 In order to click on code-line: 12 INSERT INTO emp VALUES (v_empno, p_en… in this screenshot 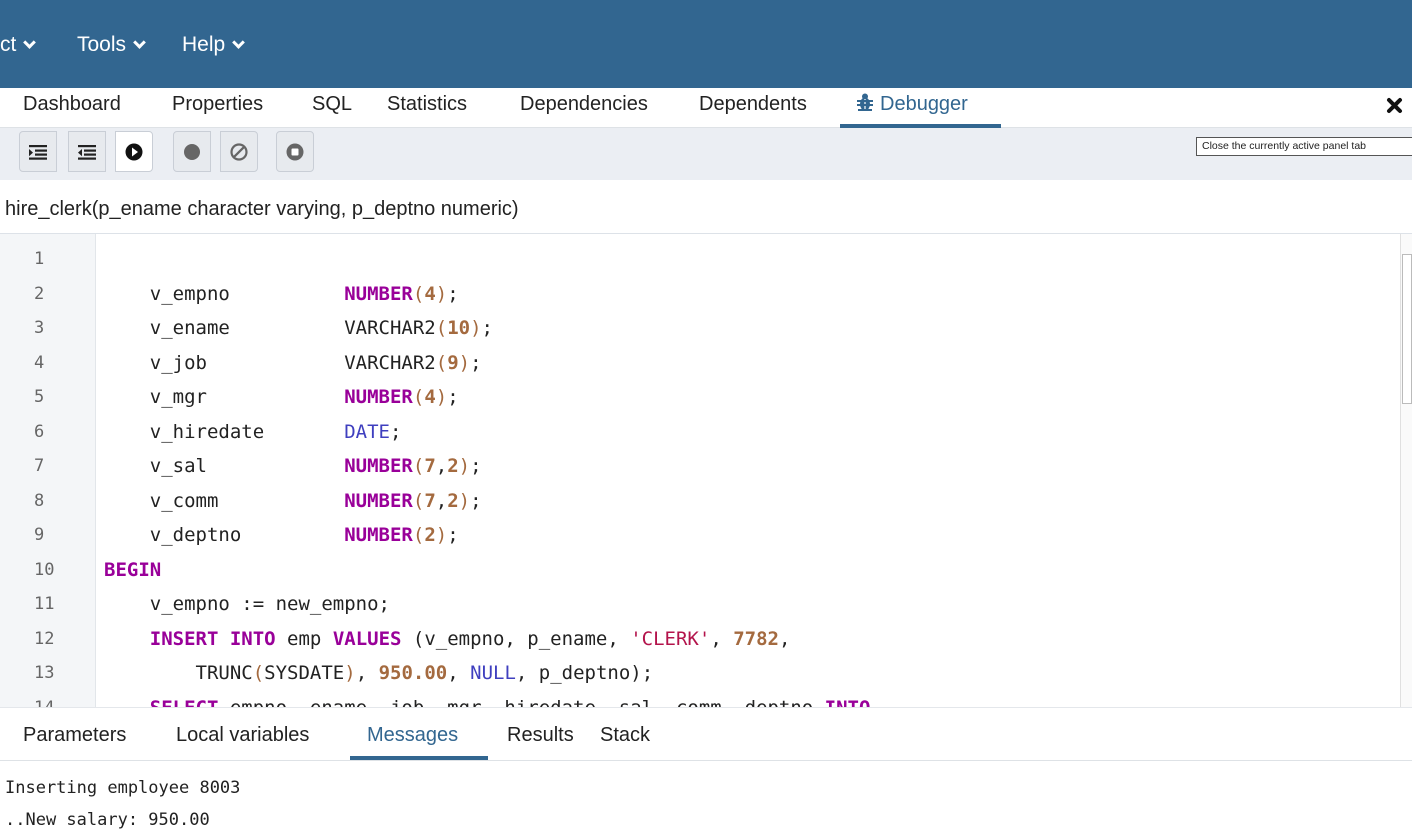, I will do `click(699, 639)`.